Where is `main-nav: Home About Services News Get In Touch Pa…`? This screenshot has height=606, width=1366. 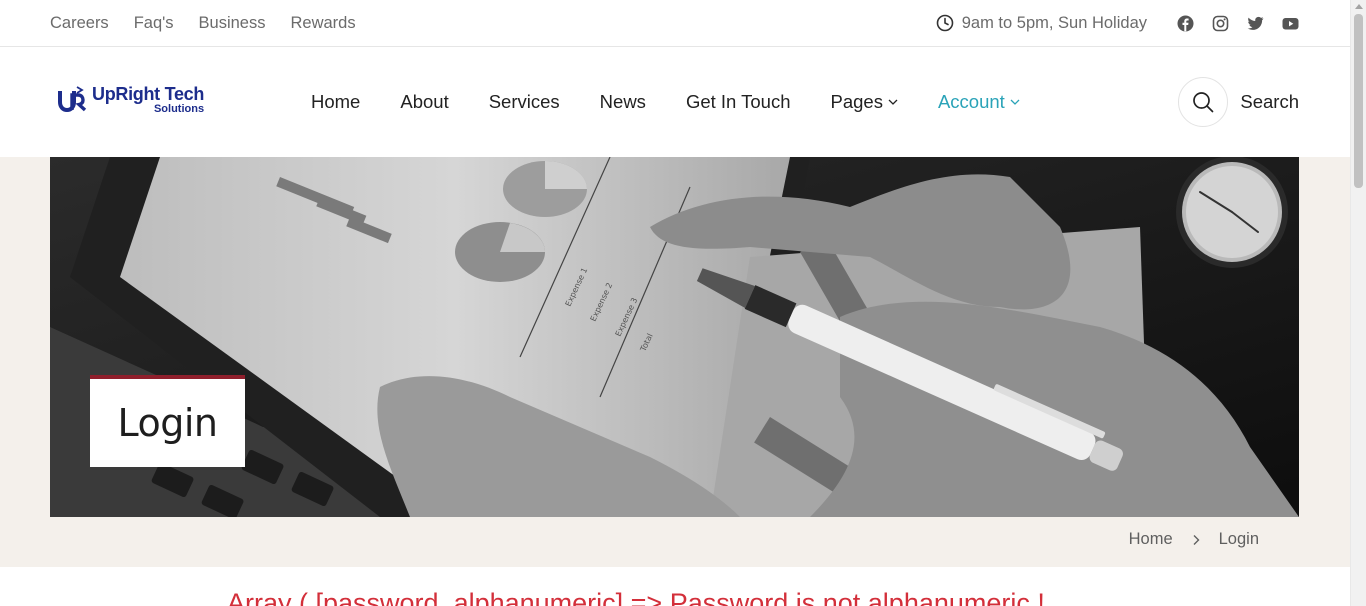
main-nav: Home About Services News Get In Touch Pa… is located at coordinates (665, 102).